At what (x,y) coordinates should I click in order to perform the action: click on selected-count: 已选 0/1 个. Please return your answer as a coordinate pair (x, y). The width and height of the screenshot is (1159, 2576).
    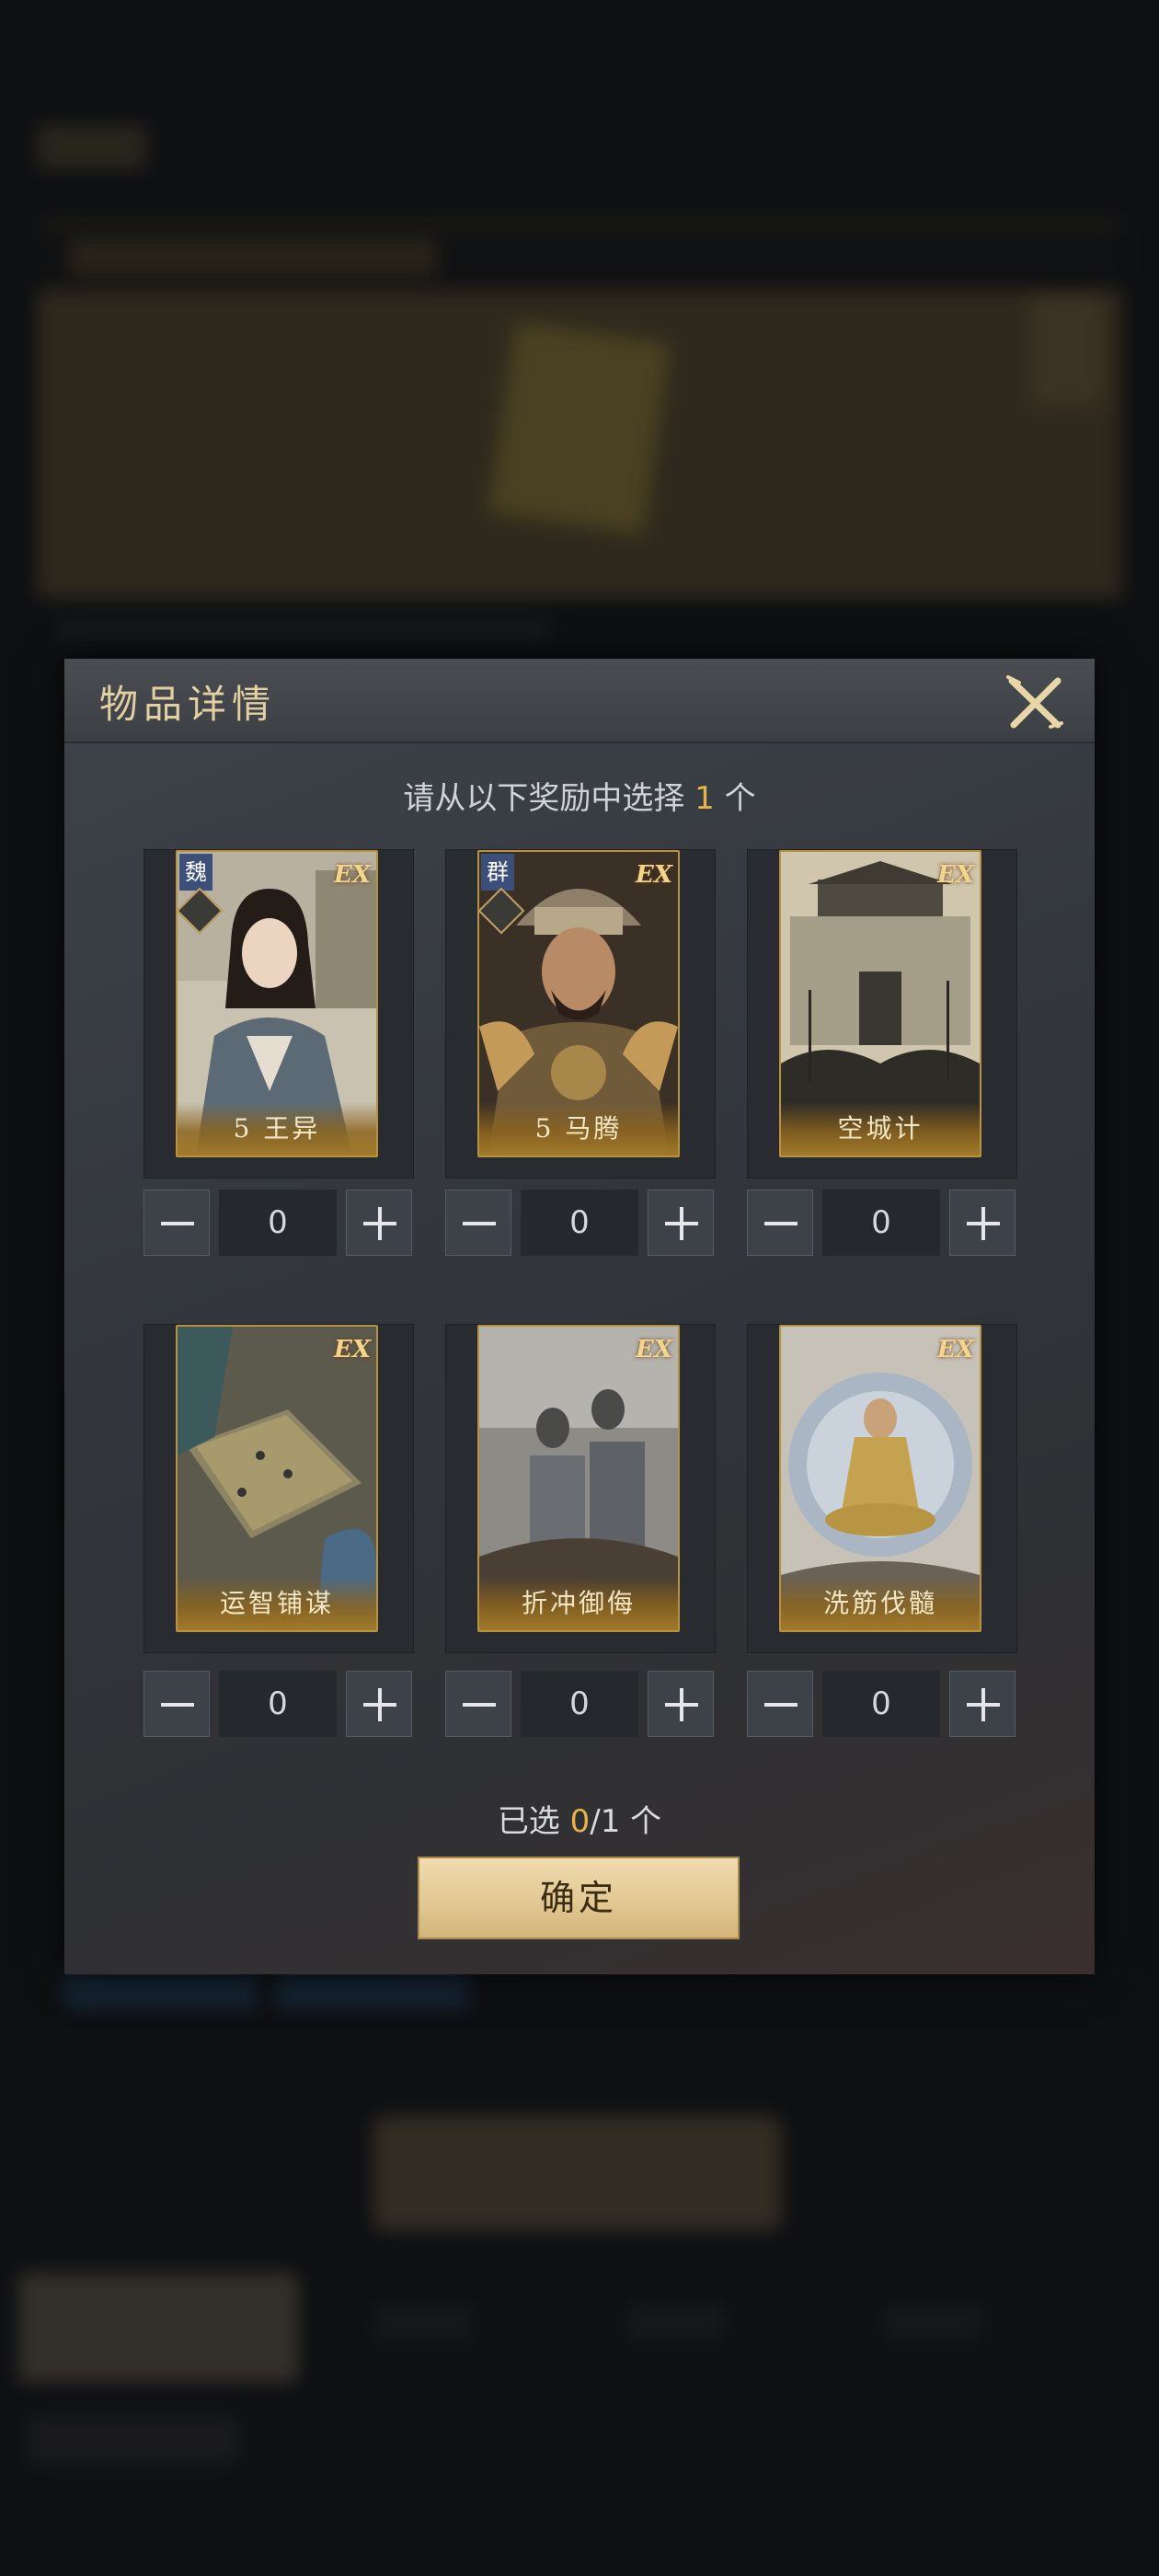
    Looking at the image, I should click on (579, 1818).